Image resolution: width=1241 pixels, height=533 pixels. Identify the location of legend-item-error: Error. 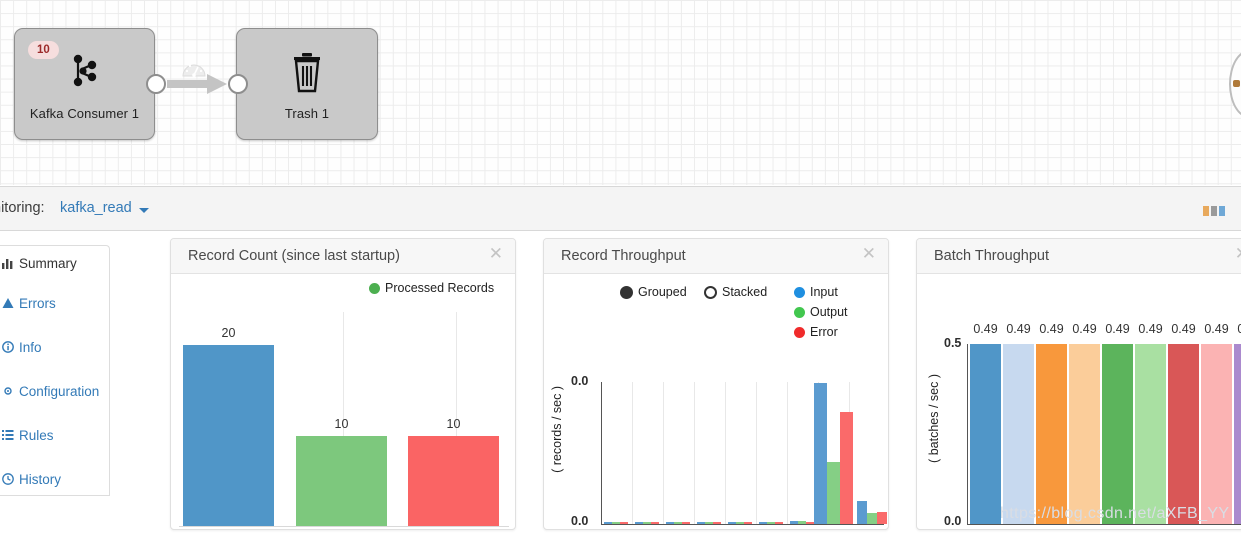
(816, 332).